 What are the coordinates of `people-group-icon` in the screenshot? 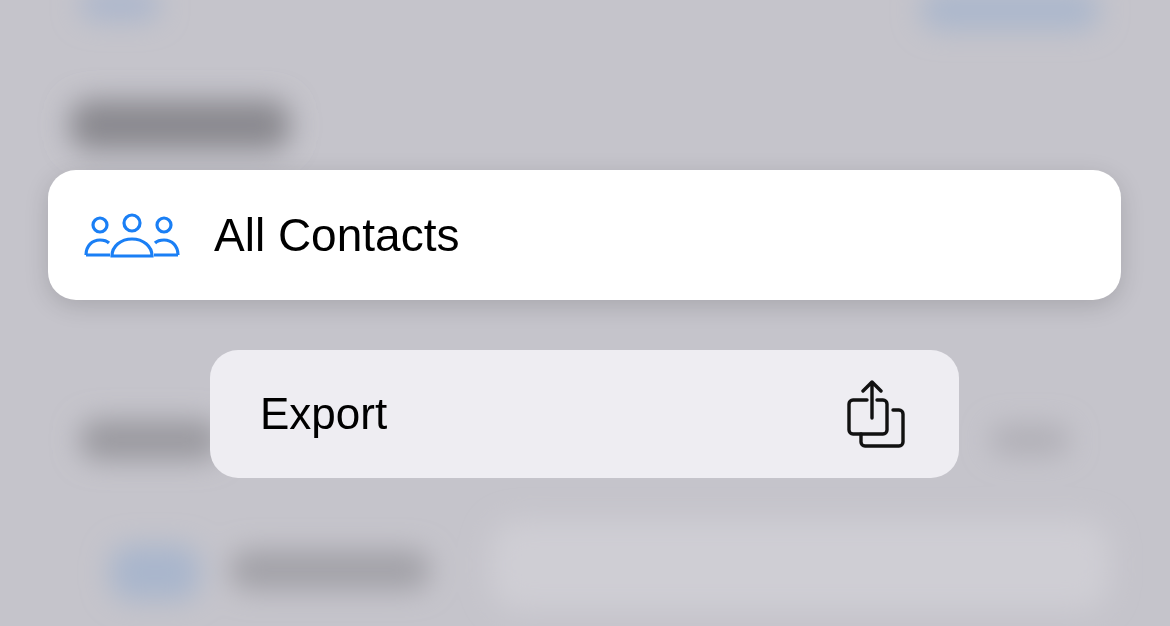 It's located at (132, 235).